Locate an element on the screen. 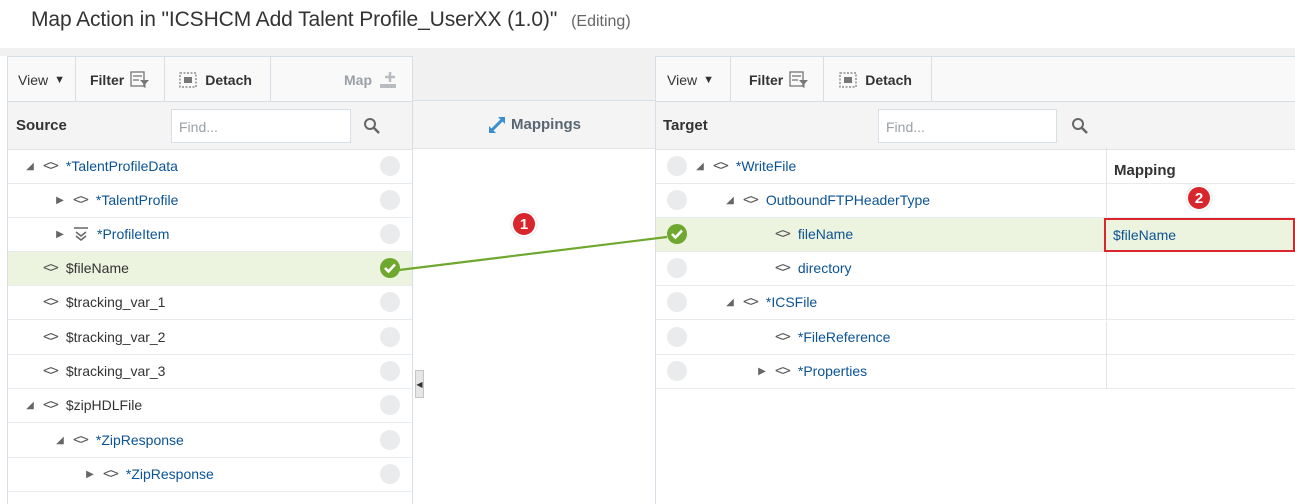 This screenshot has width=1295, height=504. target-row: ◢ <> * WriteFile is located at coordinates (975, 167).